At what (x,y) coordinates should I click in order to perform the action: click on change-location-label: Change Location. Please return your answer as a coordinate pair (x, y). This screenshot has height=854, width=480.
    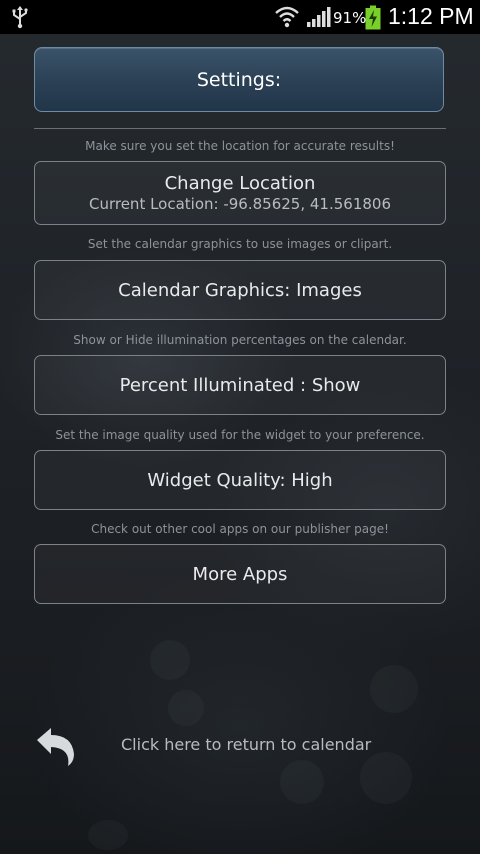
    Looking at the image, I should click on (240, 183).